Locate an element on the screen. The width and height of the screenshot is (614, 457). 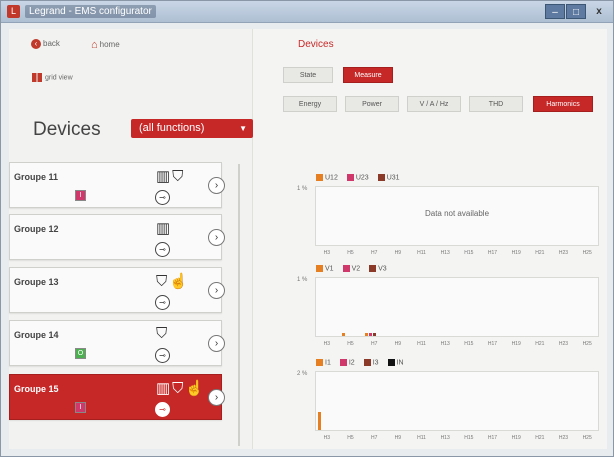
device-card: Groupe 12 ▥ ⊸ › is located at coordinates (117, 237).